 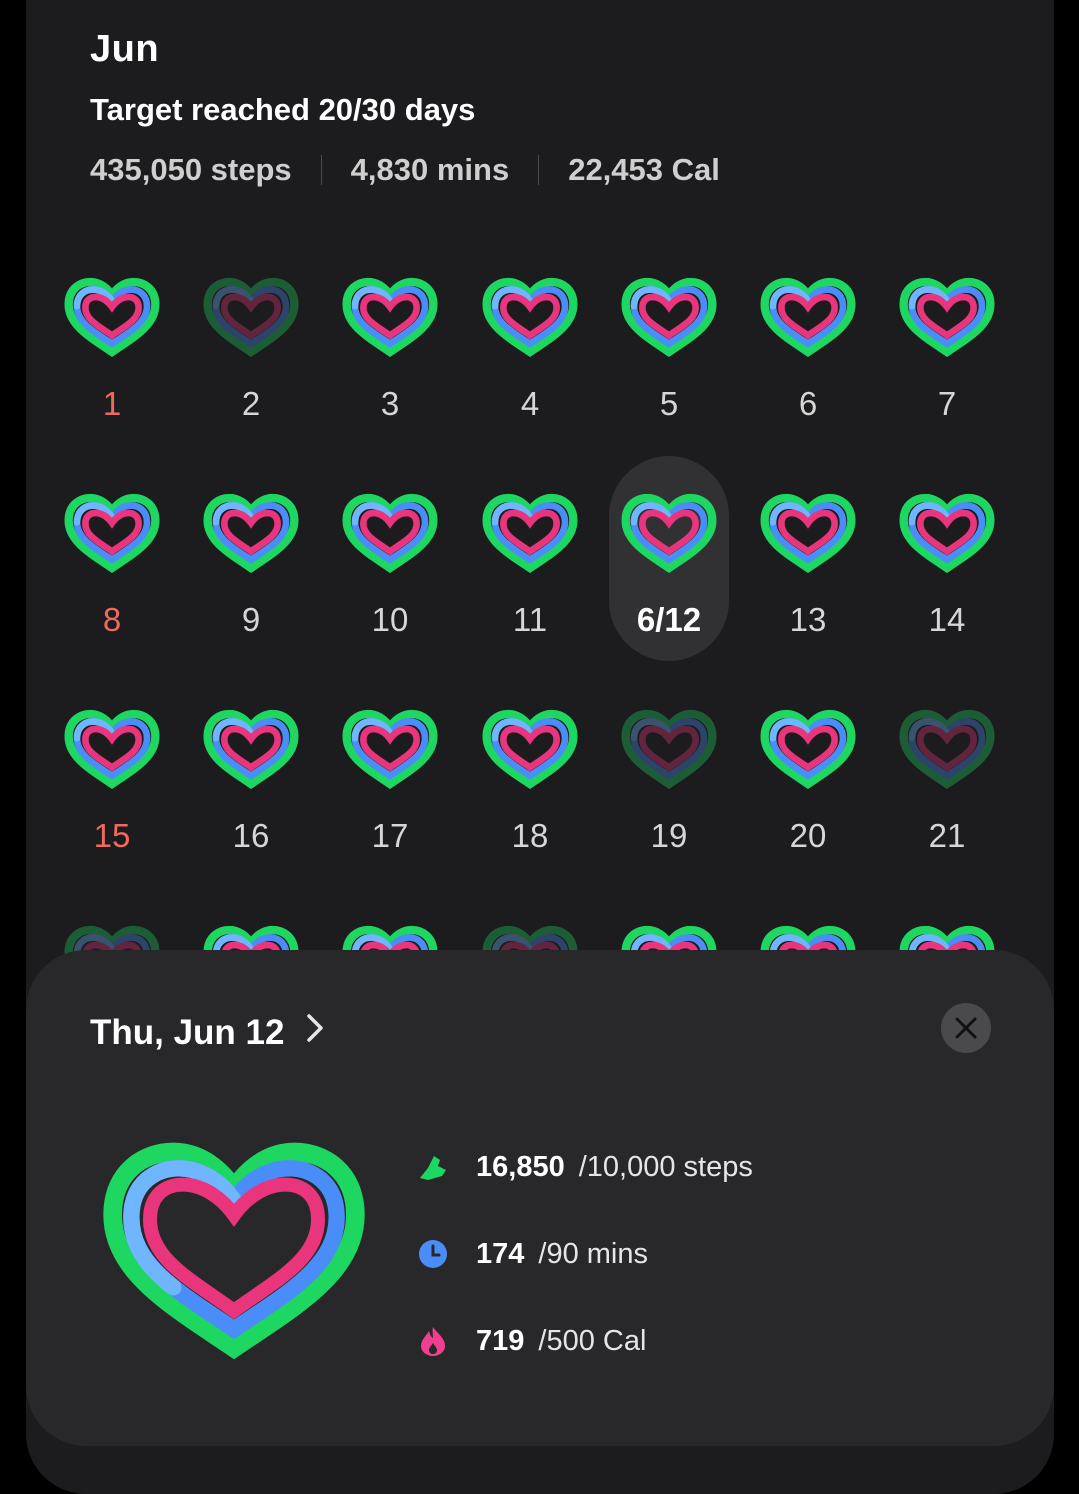 I want to click on day-number: 5, so click(x=669, y=403).